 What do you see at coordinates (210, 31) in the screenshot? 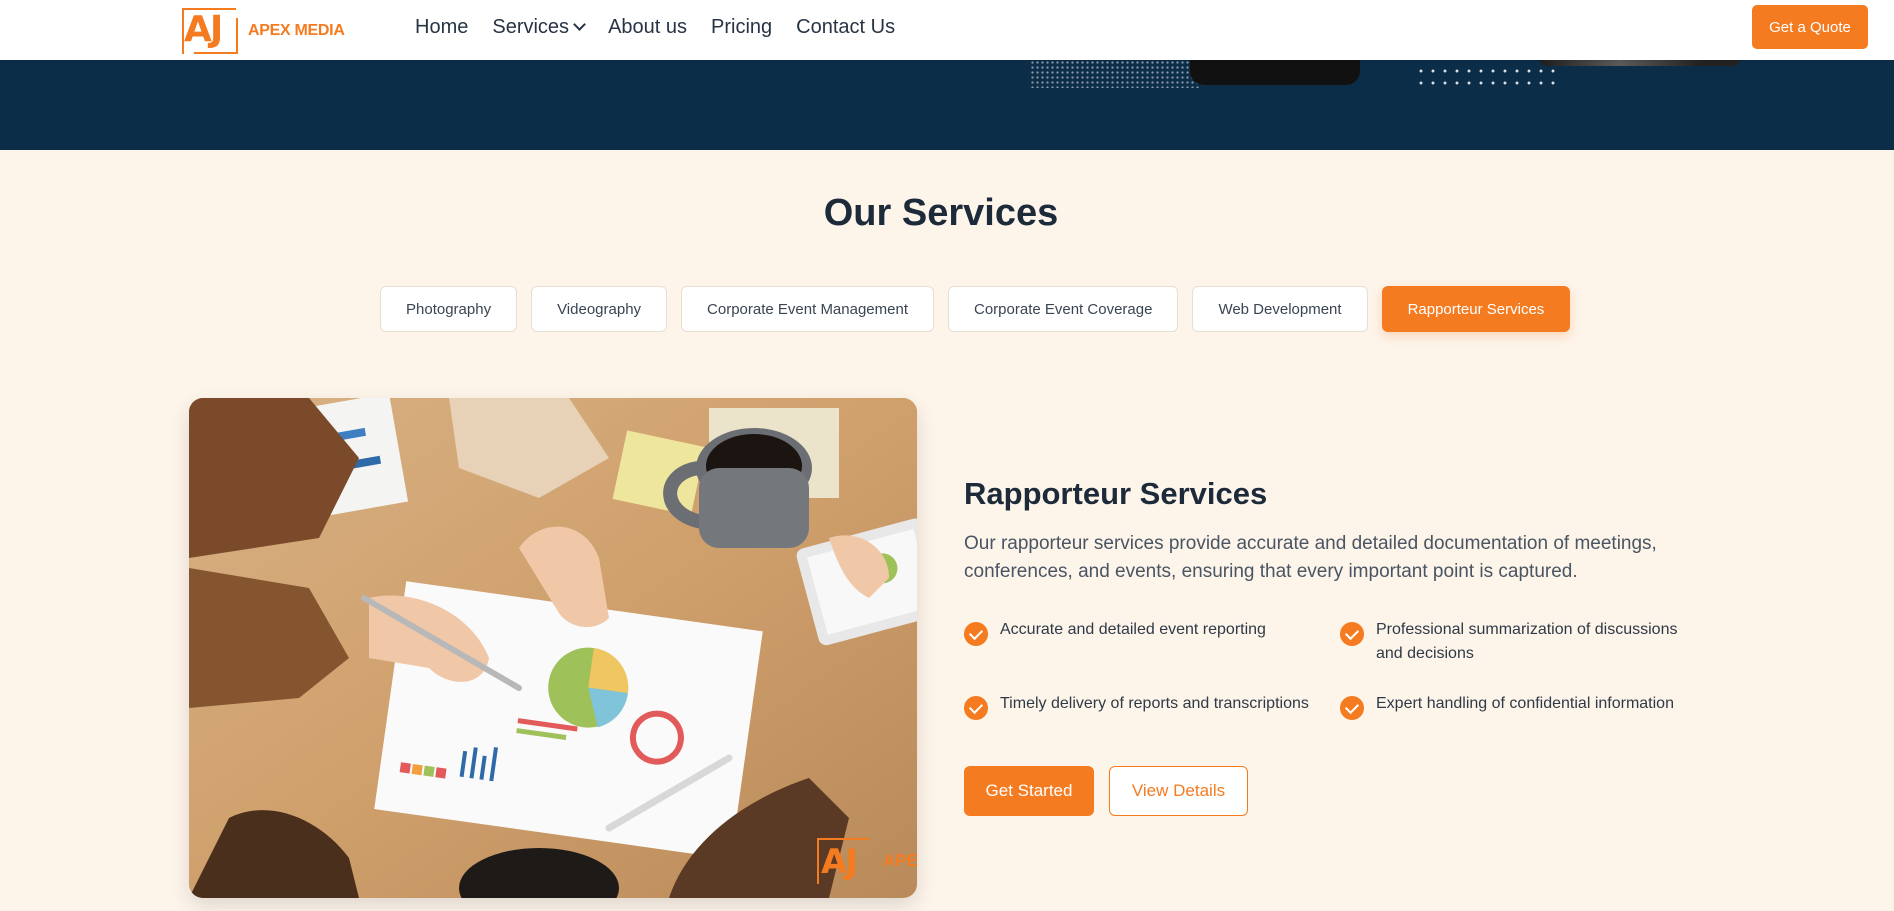
I see `logo-mark: AJ` at bounding box center [210, 31].